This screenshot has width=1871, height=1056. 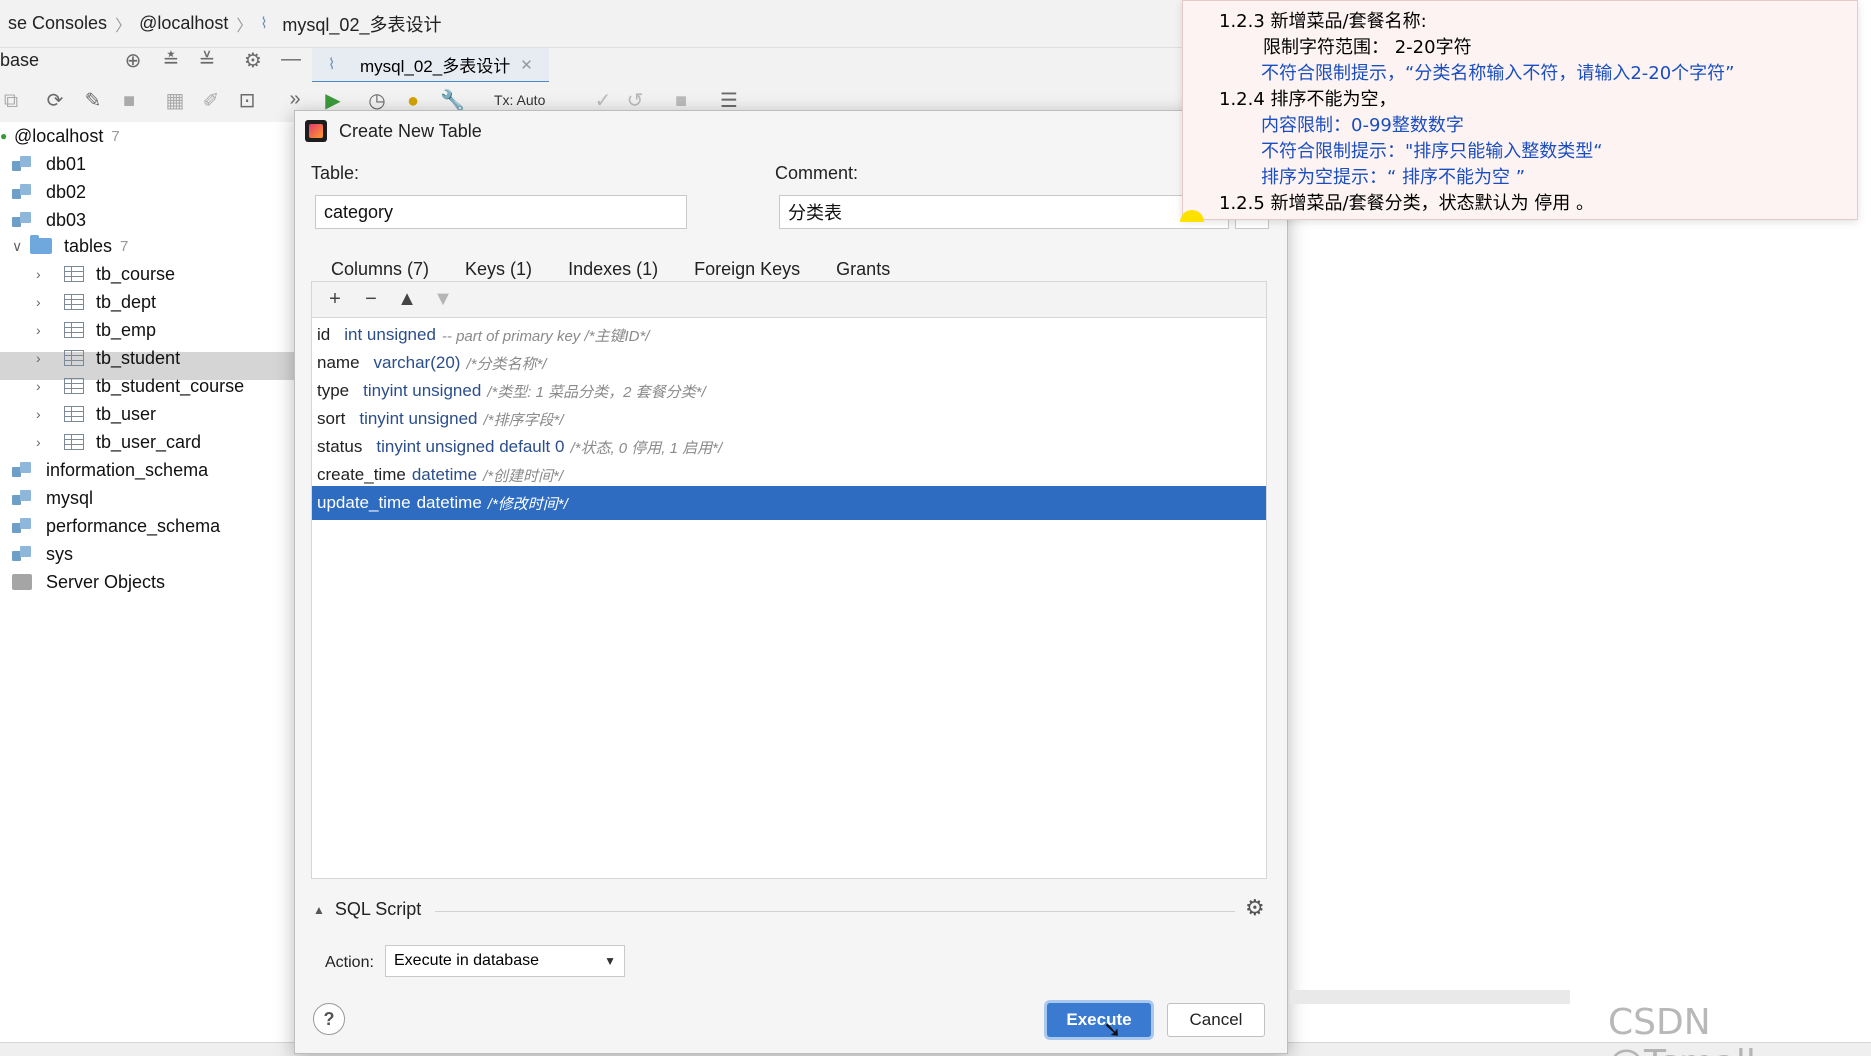 What do you see at coordinates (501, 212) in the screenshot?
I see `table-name-input: category` at bounding box center [501, 212].